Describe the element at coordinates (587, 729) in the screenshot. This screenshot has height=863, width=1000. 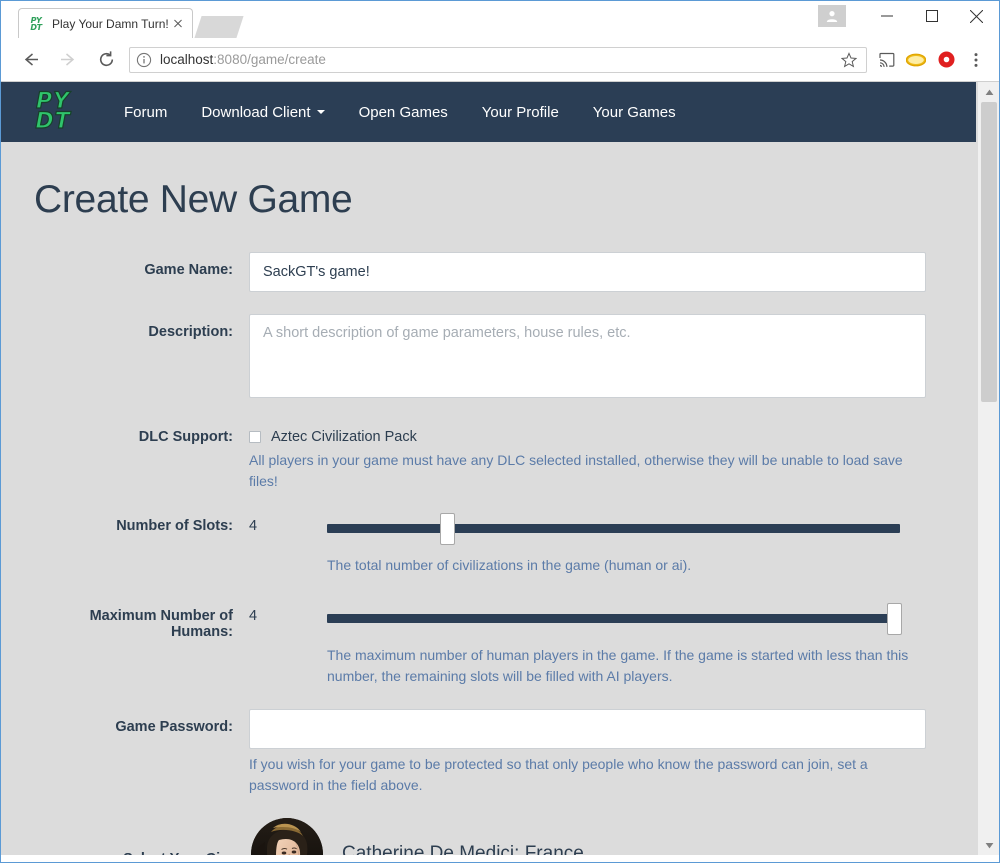
I see `game-password-input` at that location.